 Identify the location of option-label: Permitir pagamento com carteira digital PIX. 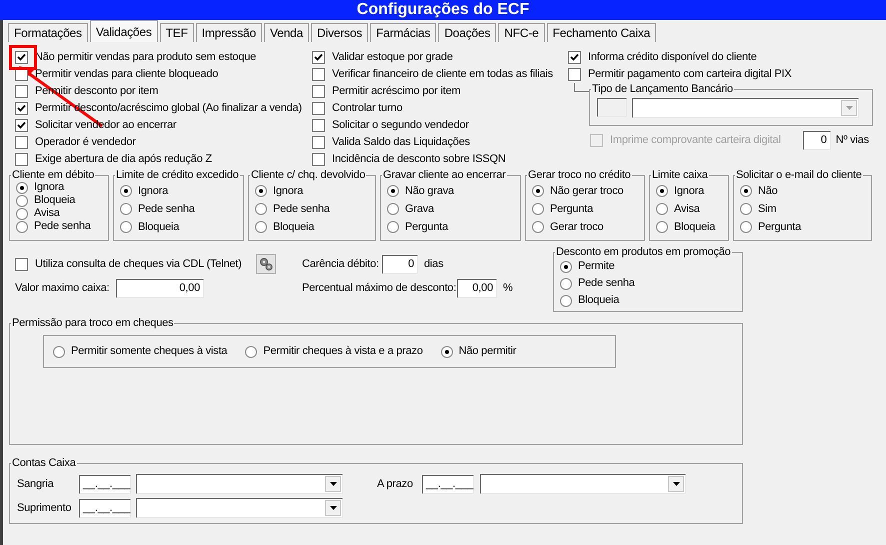
(690, 74).